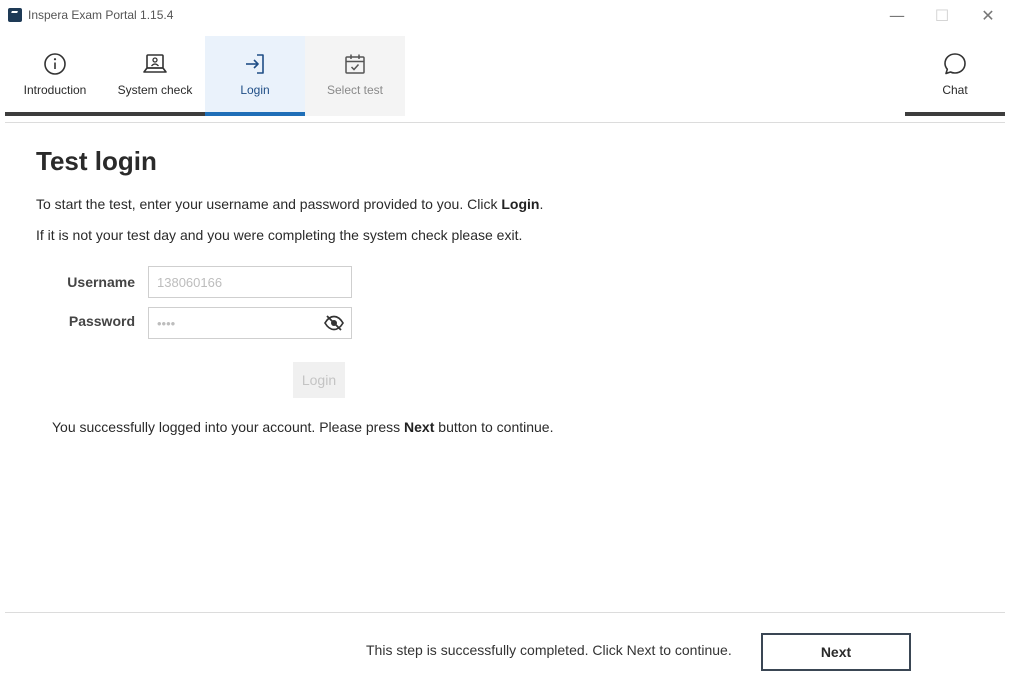 The image size is (1011, 687). Describe the element at coordinates (55, 90) in the screenshot. I see `tab-label: Introduction` at that location.